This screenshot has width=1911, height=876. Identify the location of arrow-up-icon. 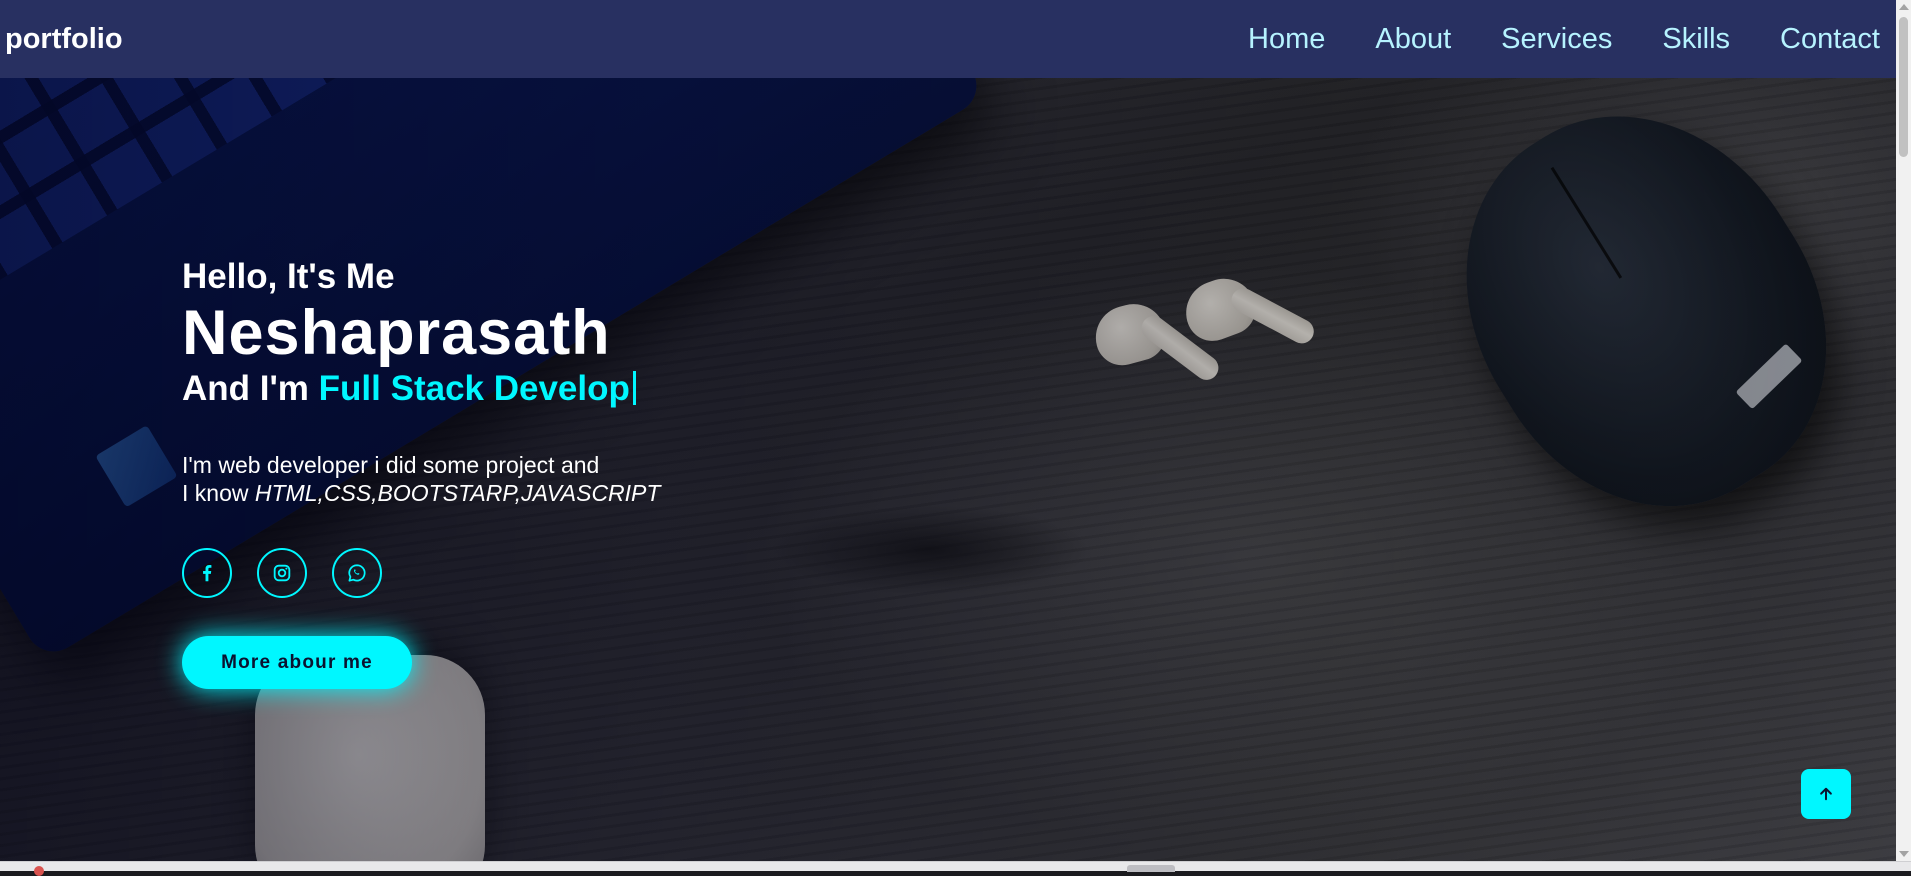
(1826, 794).